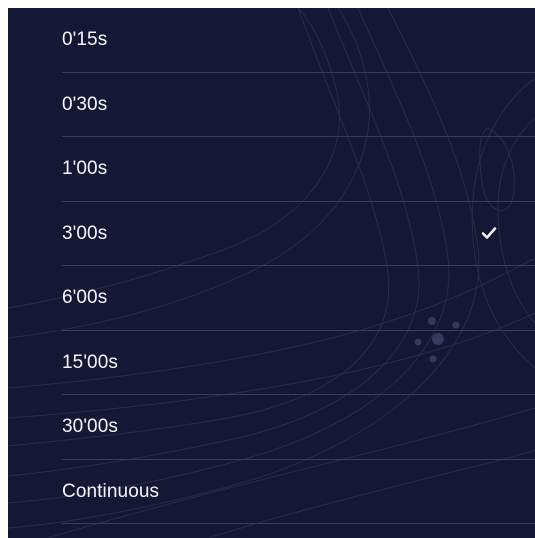 The image size is (535, 538). Describe the element at coordinates (271, 363) in the screenshot. I see `interval-option: 15'00s` at that location.